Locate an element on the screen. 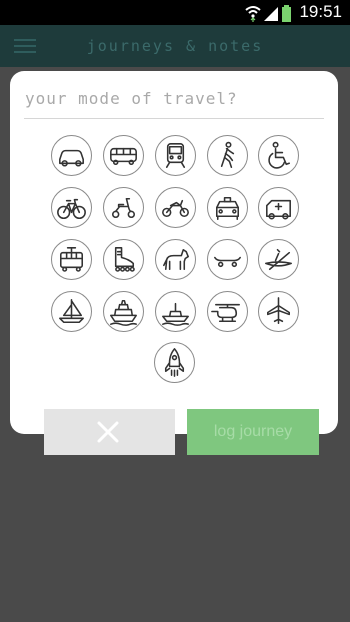 The image size is (350, 622). status-icons is located at coordinates (268, 13).